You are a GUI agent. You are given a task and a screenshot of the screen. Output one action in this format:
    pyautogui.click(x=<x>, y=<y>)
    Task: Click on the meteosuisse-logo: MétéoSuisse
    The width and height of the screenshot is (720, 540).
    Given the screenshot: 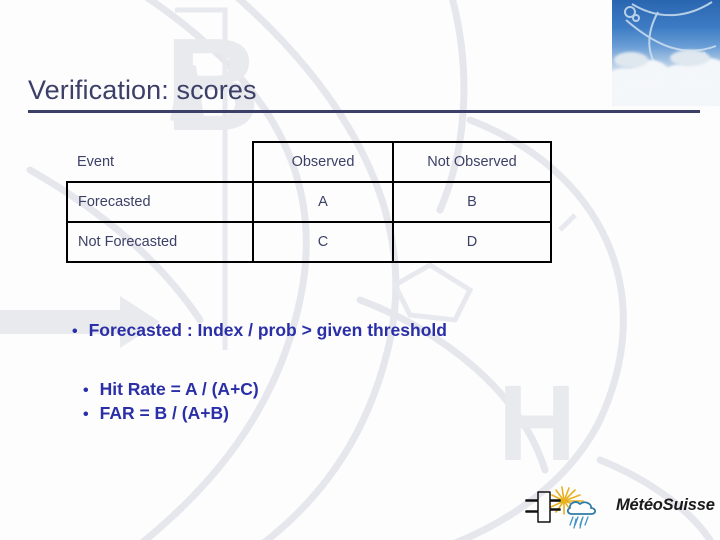 What is the action you would take?
    pyautogui.click(x=617, y=508)
    